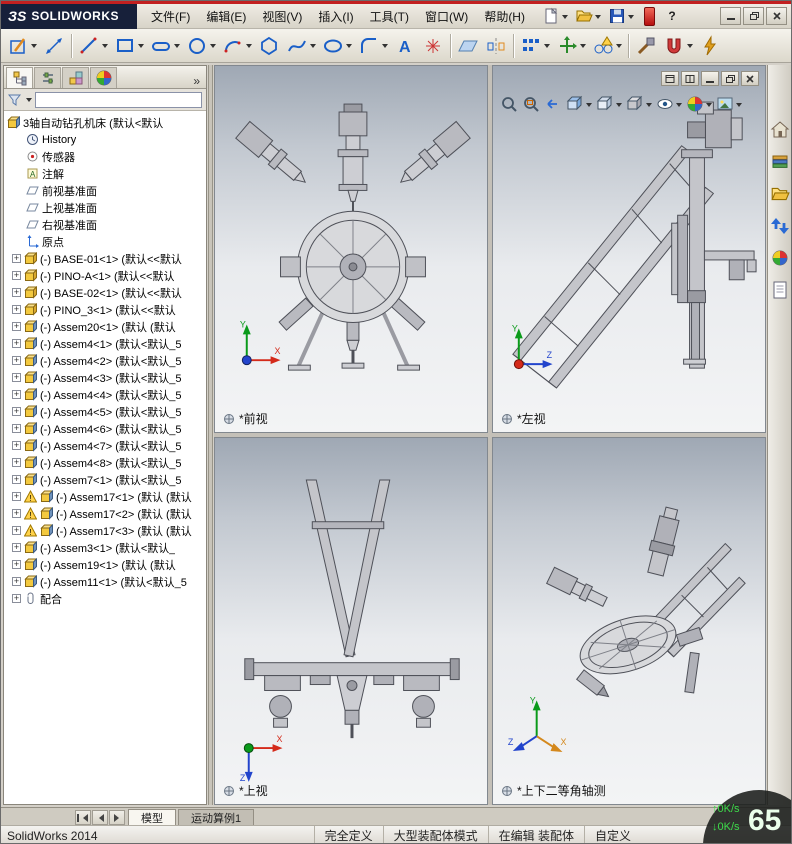  What do you see at coordinates (649, 16) in the screenshot?
I see `record-indicator` at bounding box center [649, 16].